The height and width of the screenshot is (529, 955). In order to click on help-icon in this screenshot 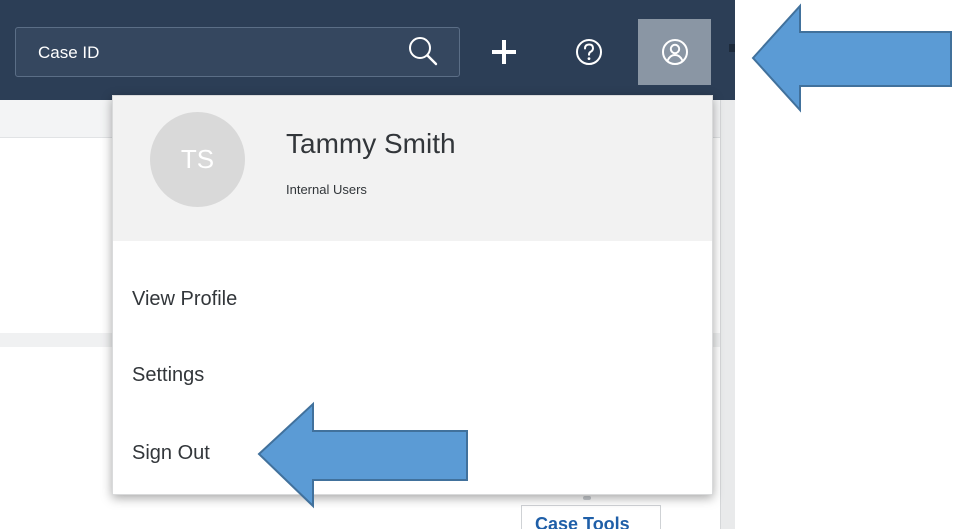, I will do `click(589, 52)`.